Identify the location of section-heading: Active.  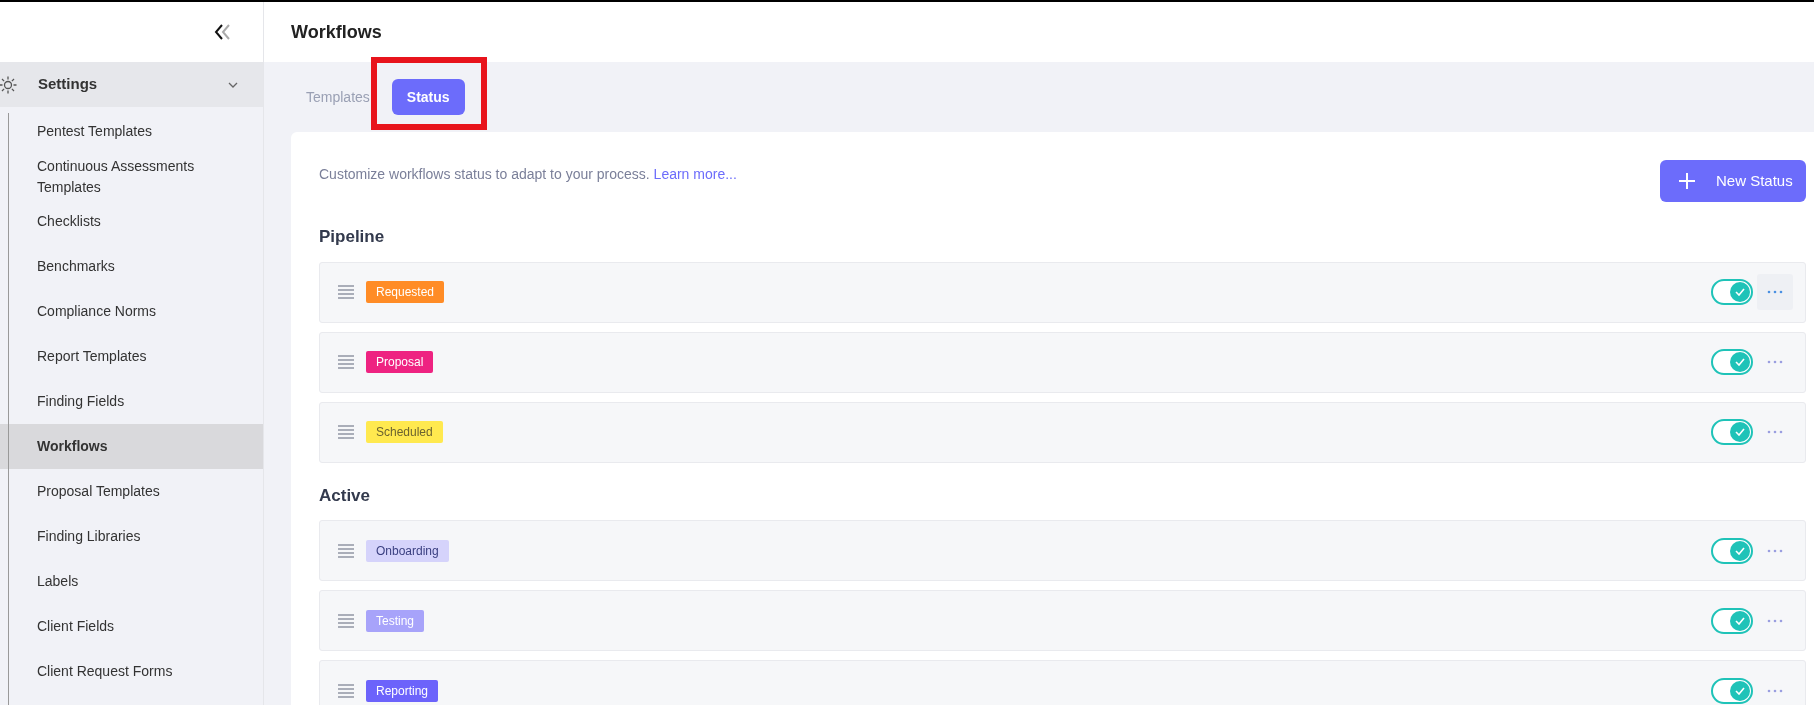
(345, 495).